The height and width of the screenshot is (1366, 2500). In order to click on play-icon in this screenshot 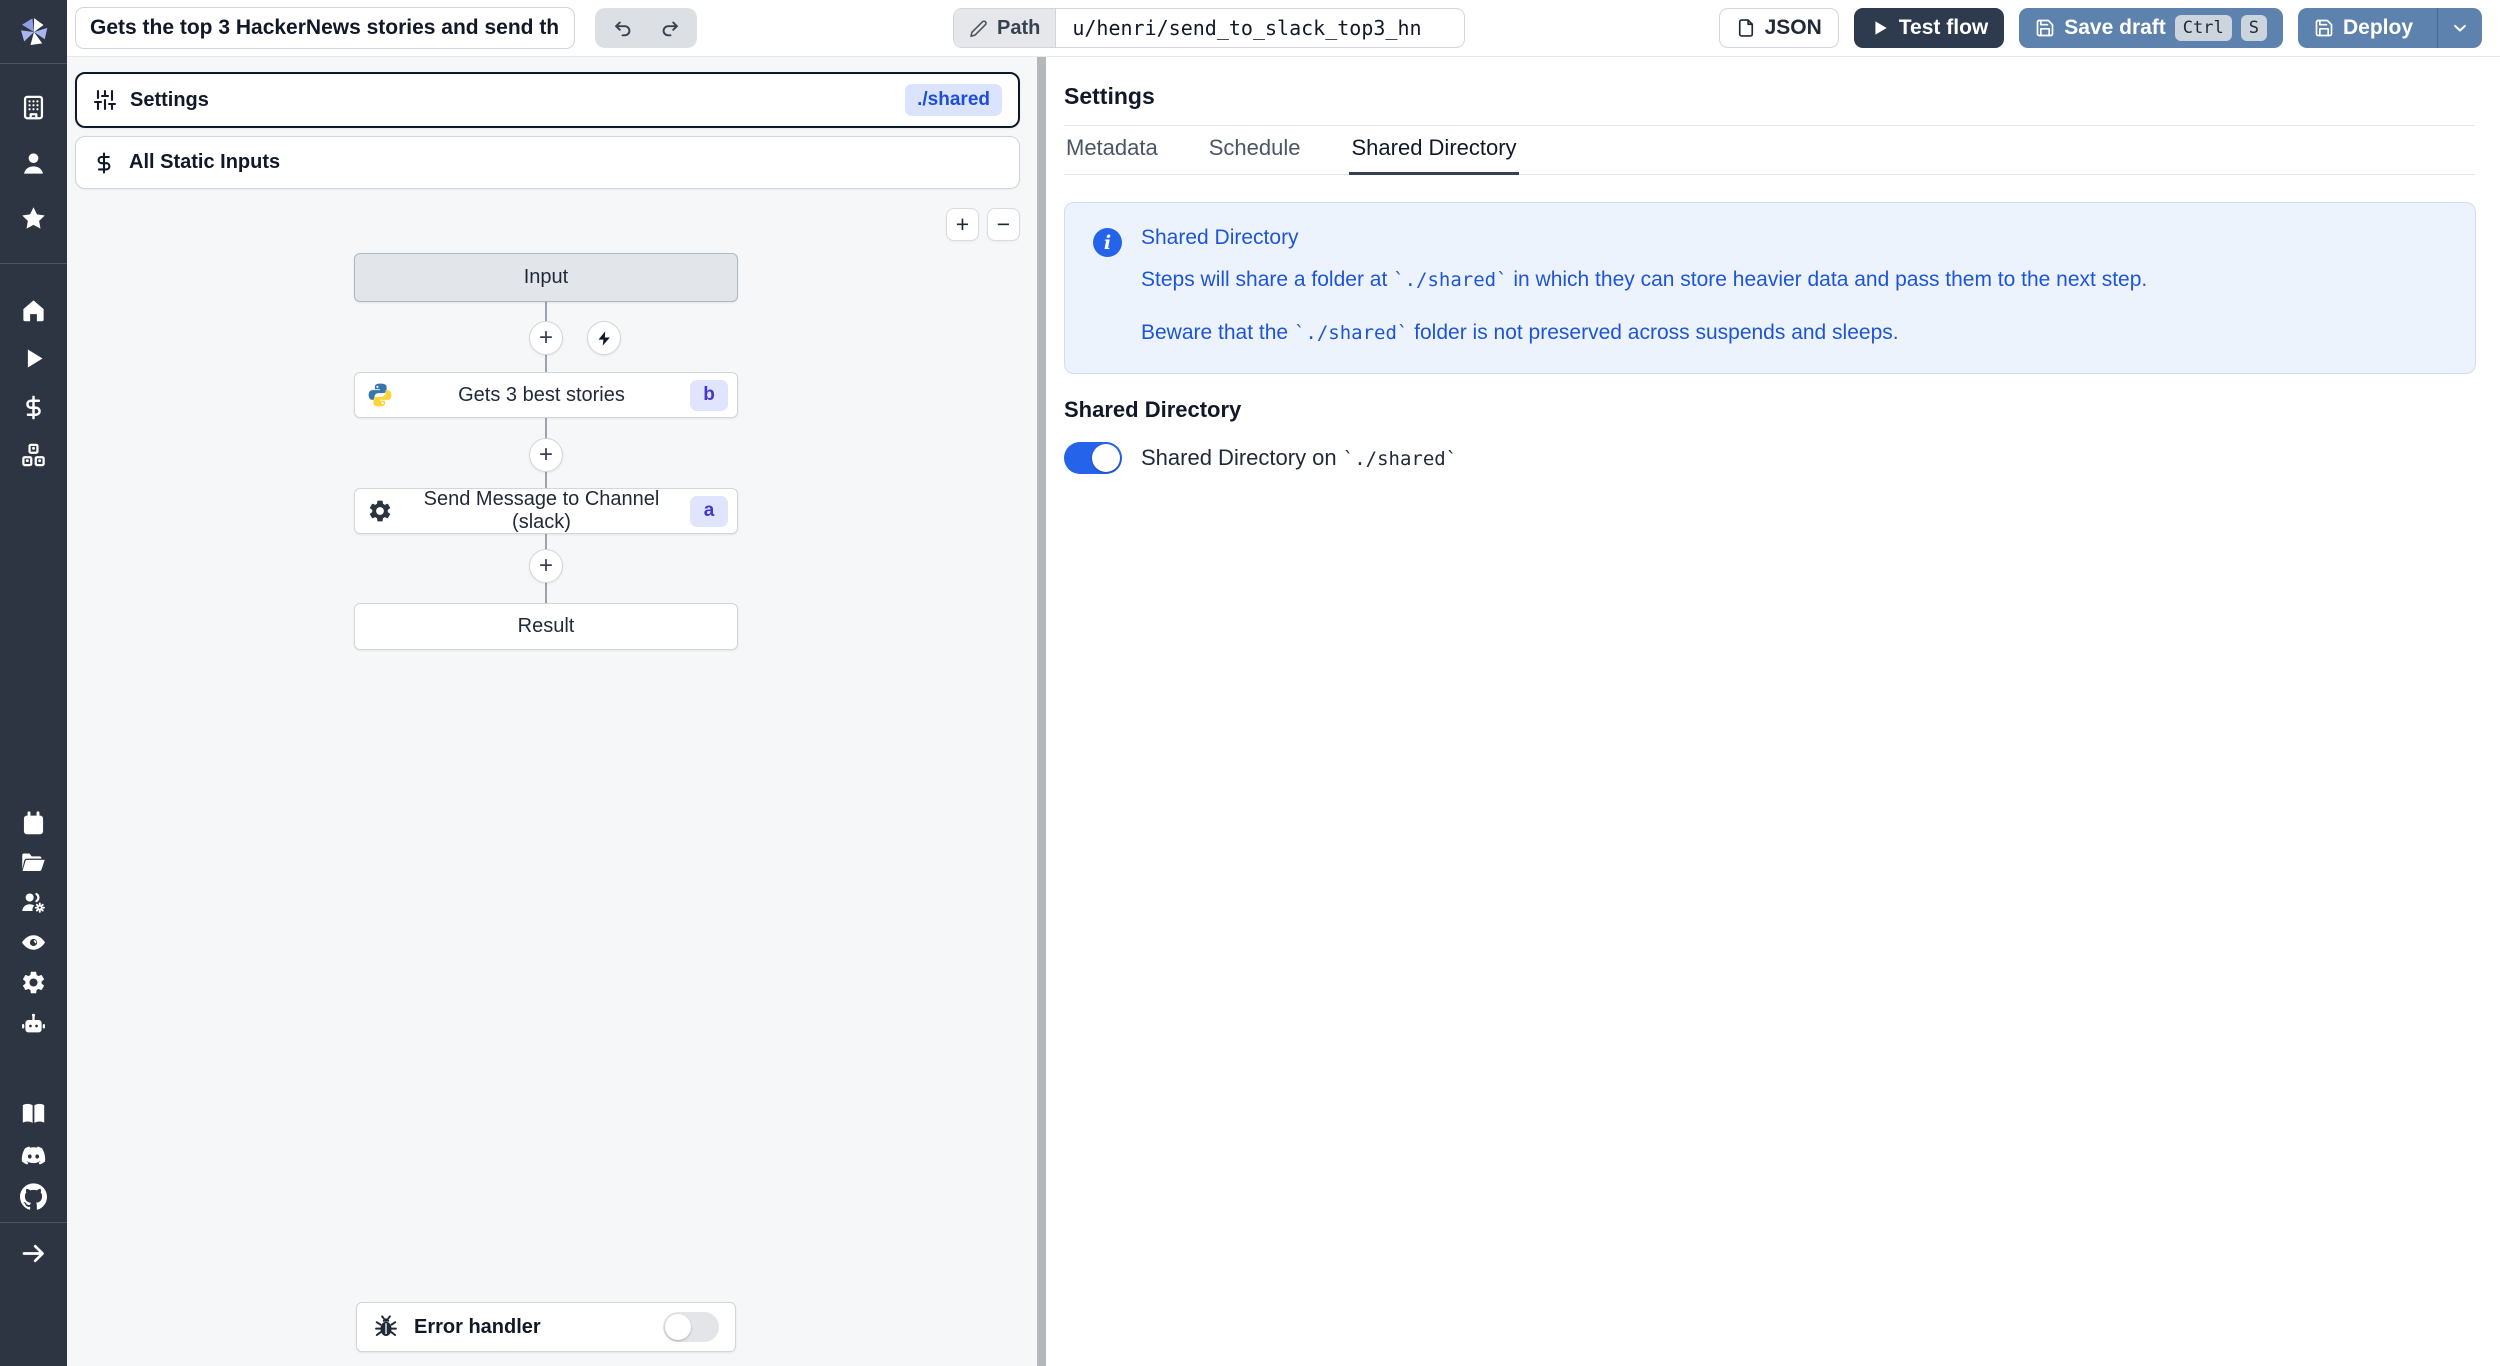, I will do `click(1881, 28)`.